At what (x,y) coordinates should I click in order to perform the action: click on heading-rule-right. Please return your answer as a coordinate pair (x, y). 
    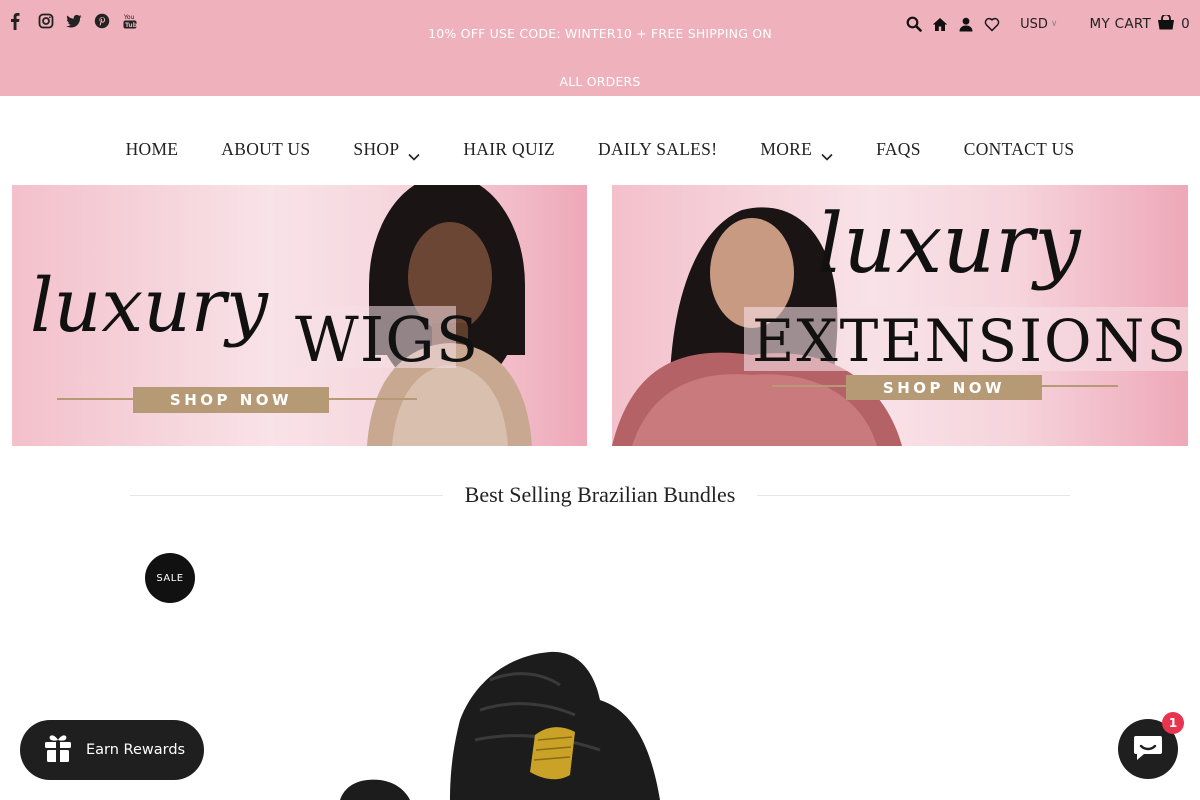
    Looking at the image, I should click on (914, 495).